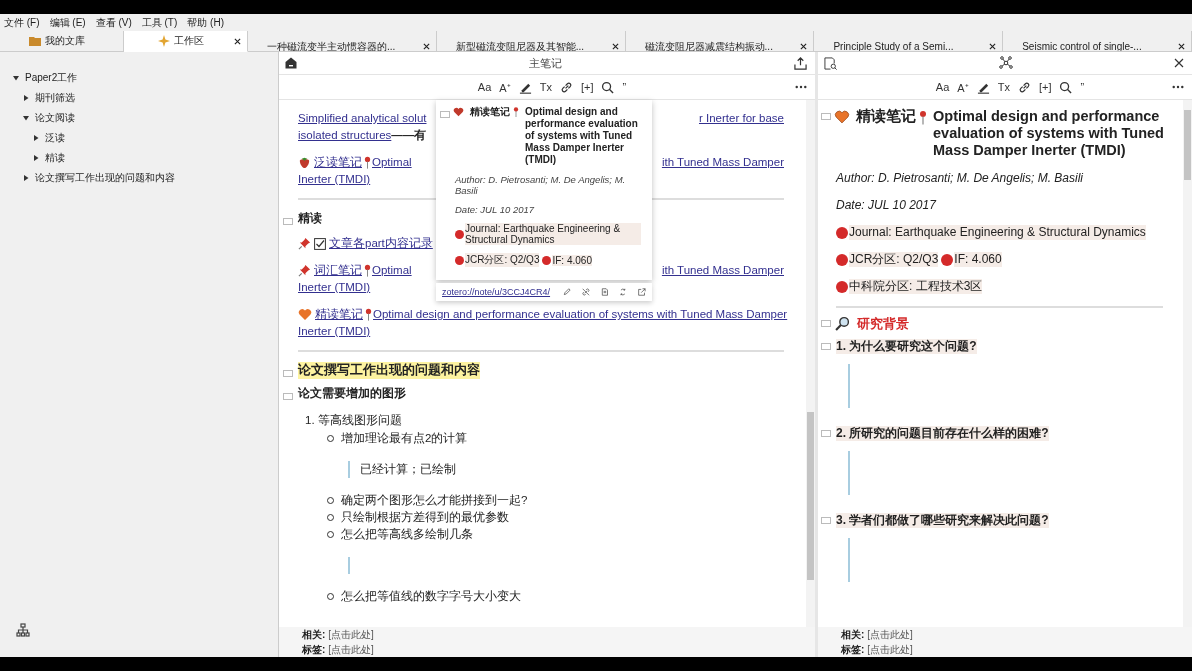 The width and height of the screenshot is (1192, 671). I want to click on preview-text: Author: D. Pietrosanti; M. De Angelis; M. Basili, so click(540, 185).